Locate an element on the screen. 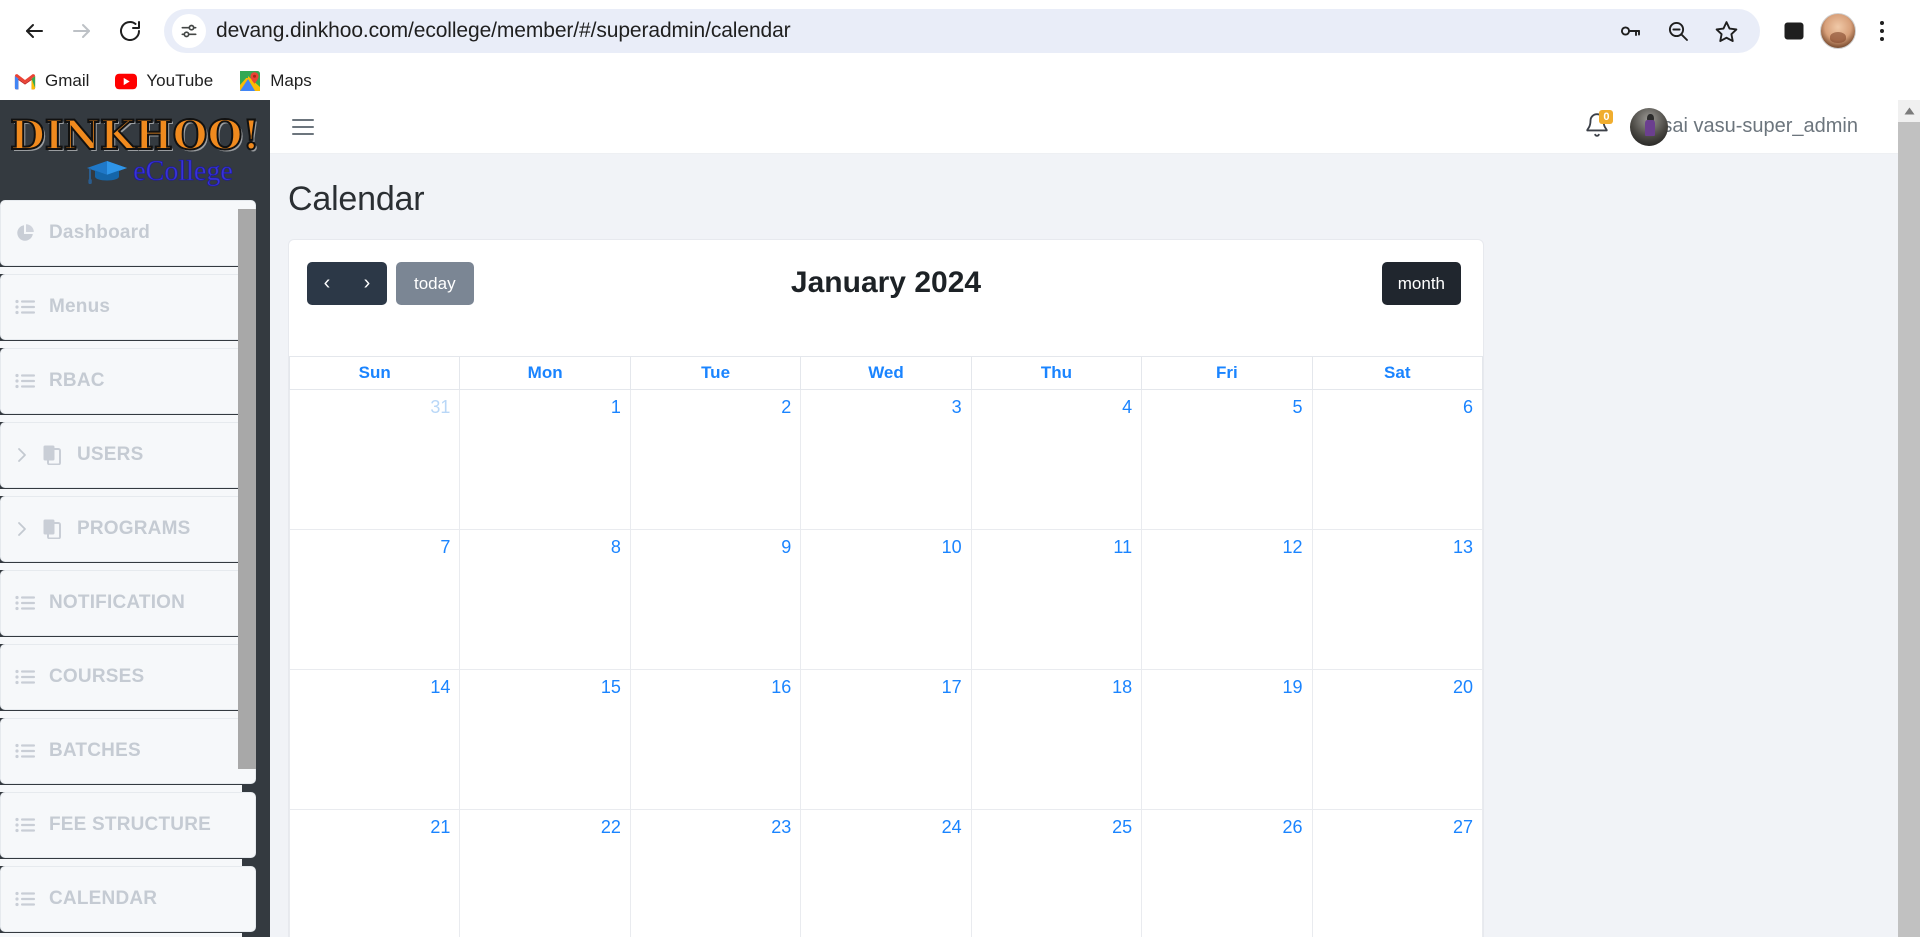  calendar-day-cell: 25 is located at coordinates (1056, 873).